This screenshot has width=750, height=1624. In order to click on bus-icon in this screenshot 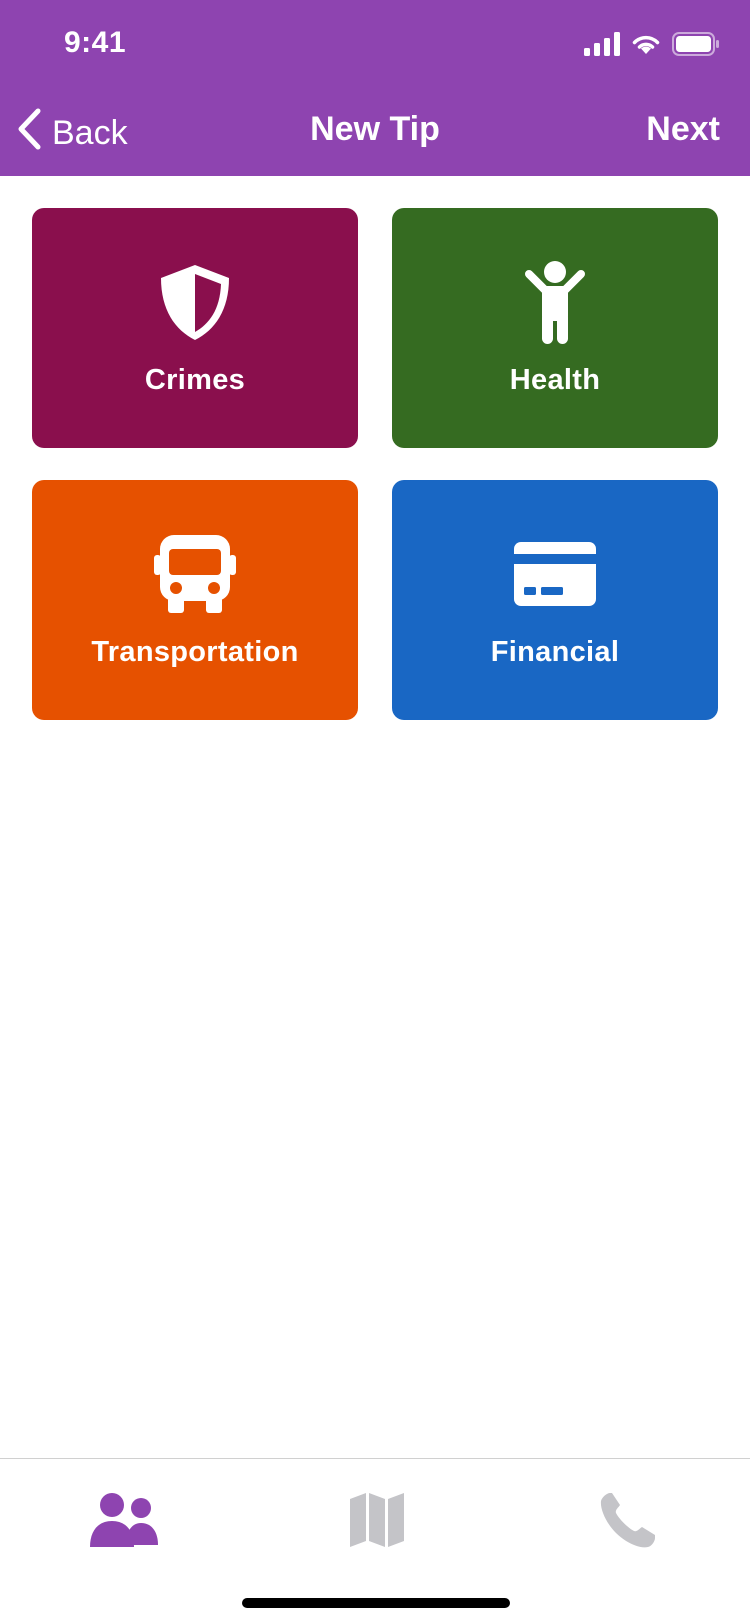, I will do `click(195, 574)`.